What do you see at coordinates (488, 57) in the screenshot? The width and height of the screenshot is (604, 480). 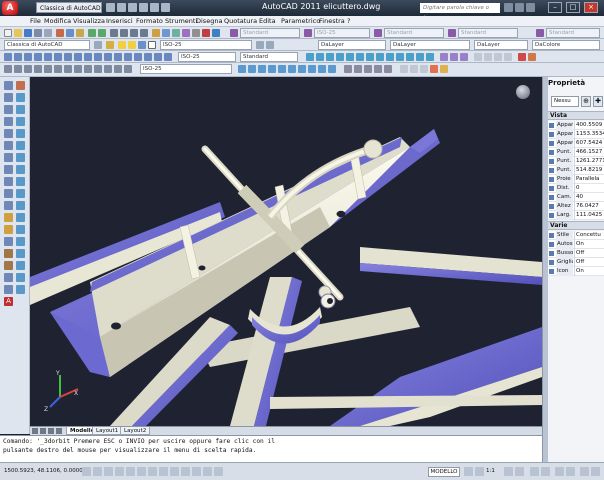 I see `3d-rotate-icon` at bounding box center [488, 57].